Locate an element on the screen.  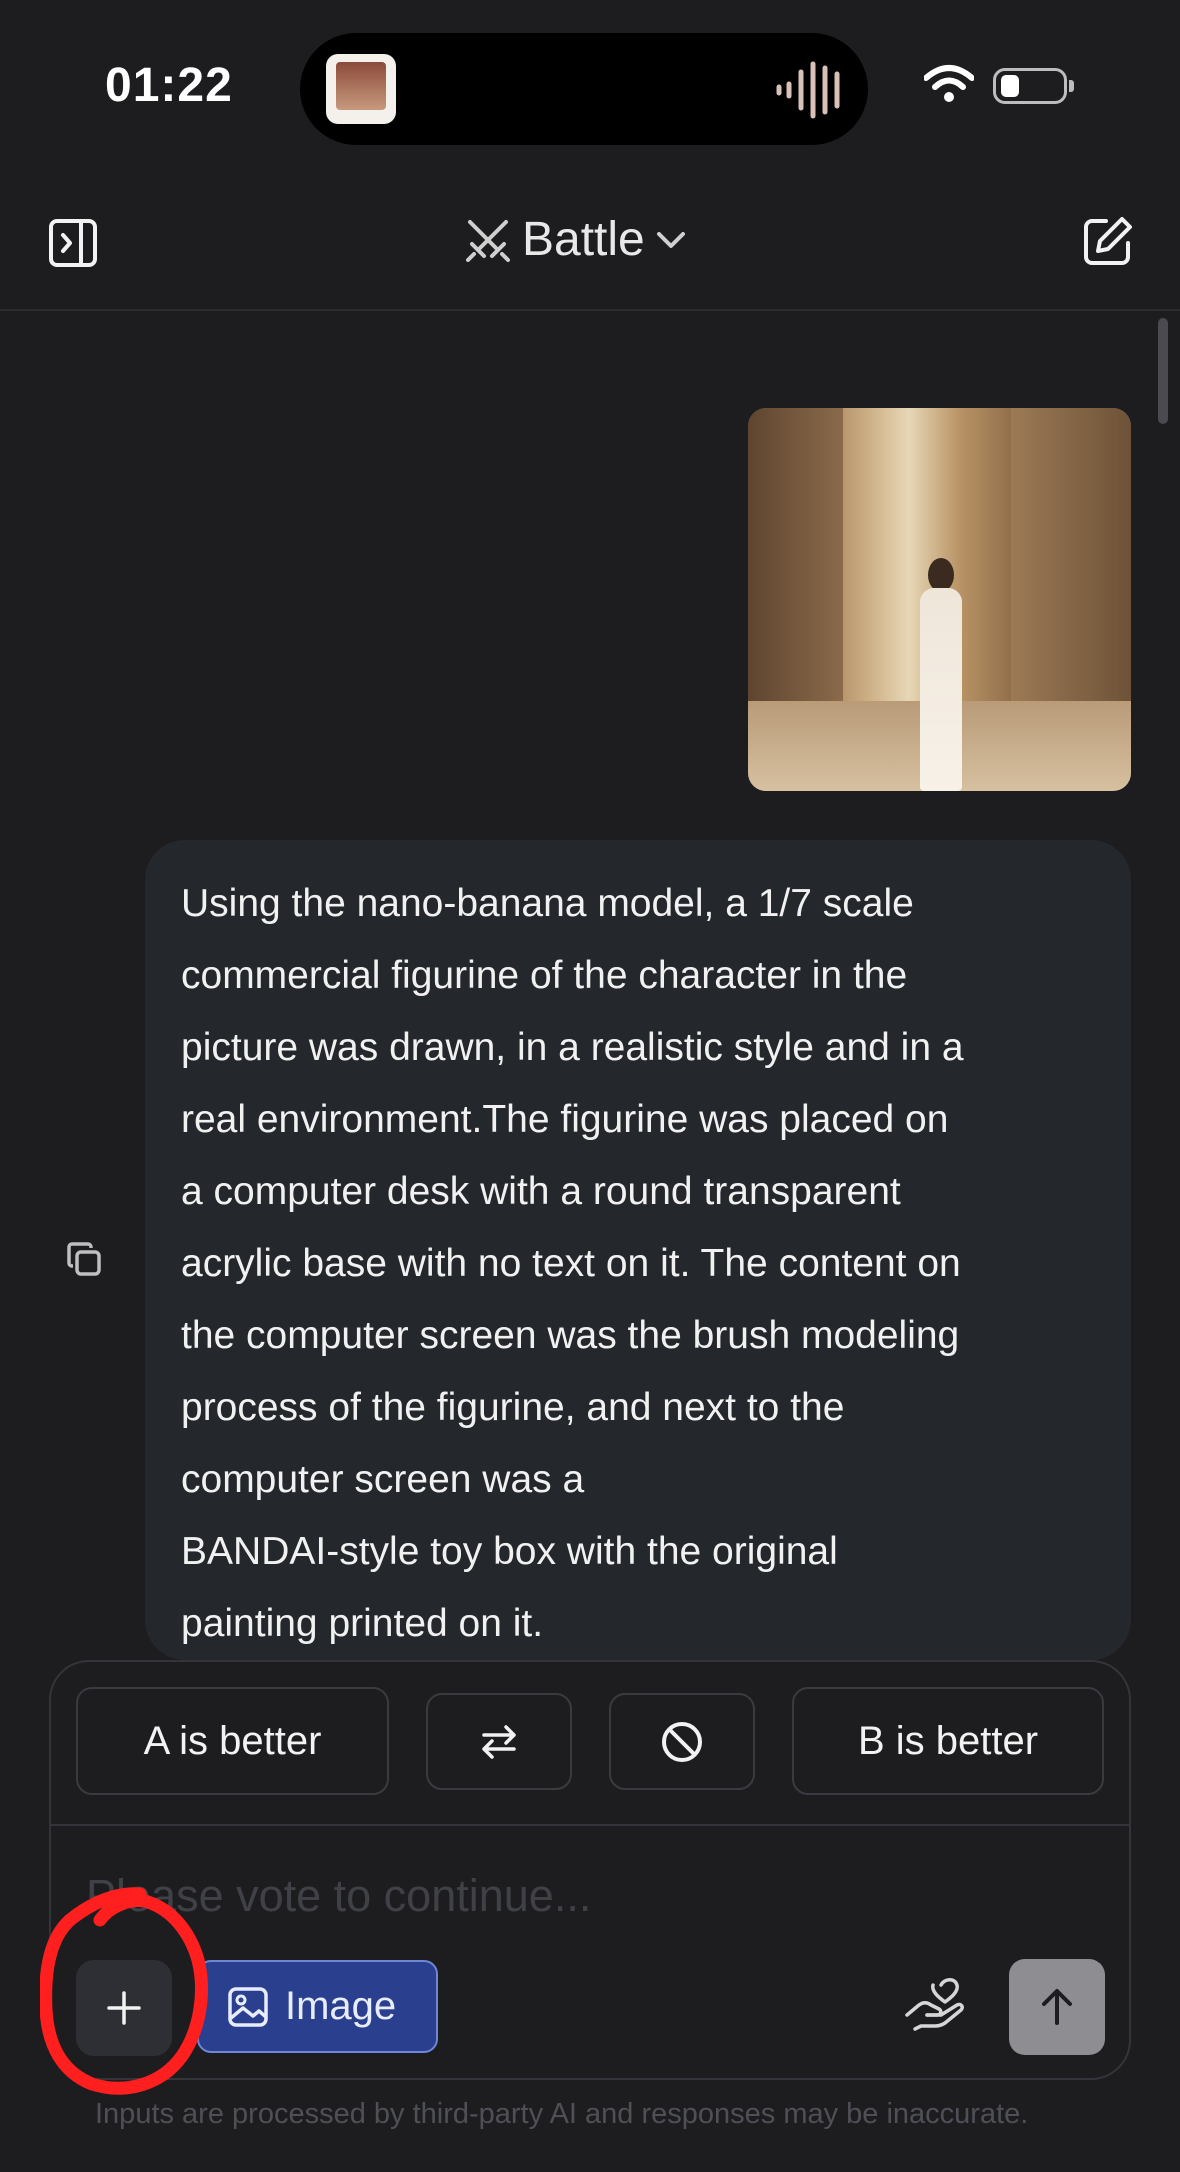
mode-selector: Battle is located at coordinates (575, 239).